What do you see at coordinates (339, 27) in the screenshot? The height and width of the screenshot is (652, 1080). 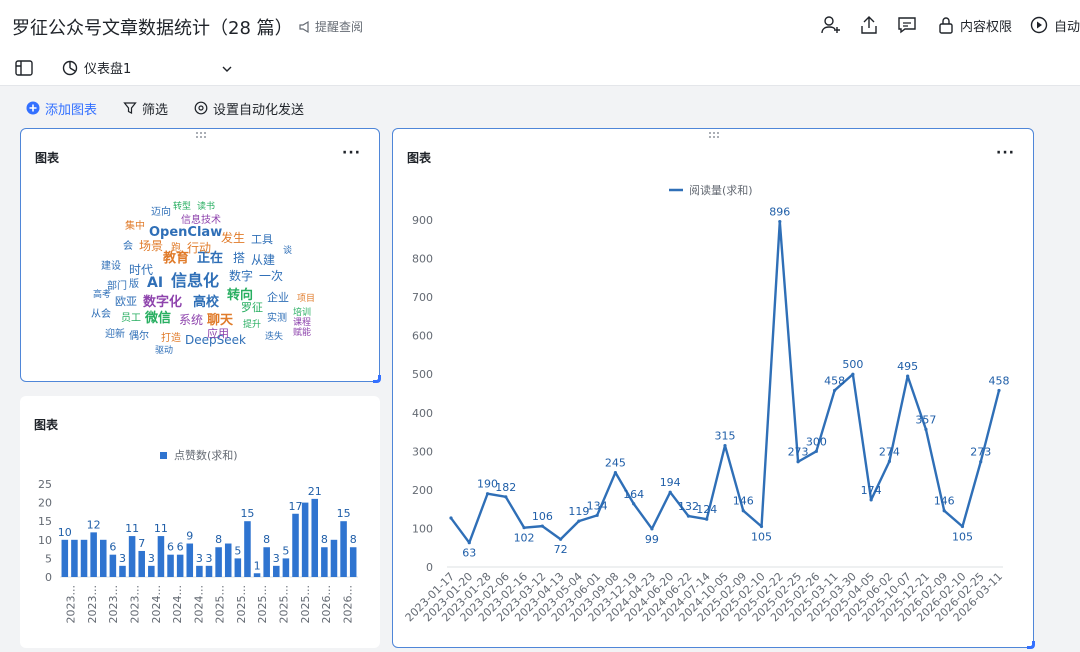 I see `remind-label: 提醒查阅` at bounding box center [339, 27].